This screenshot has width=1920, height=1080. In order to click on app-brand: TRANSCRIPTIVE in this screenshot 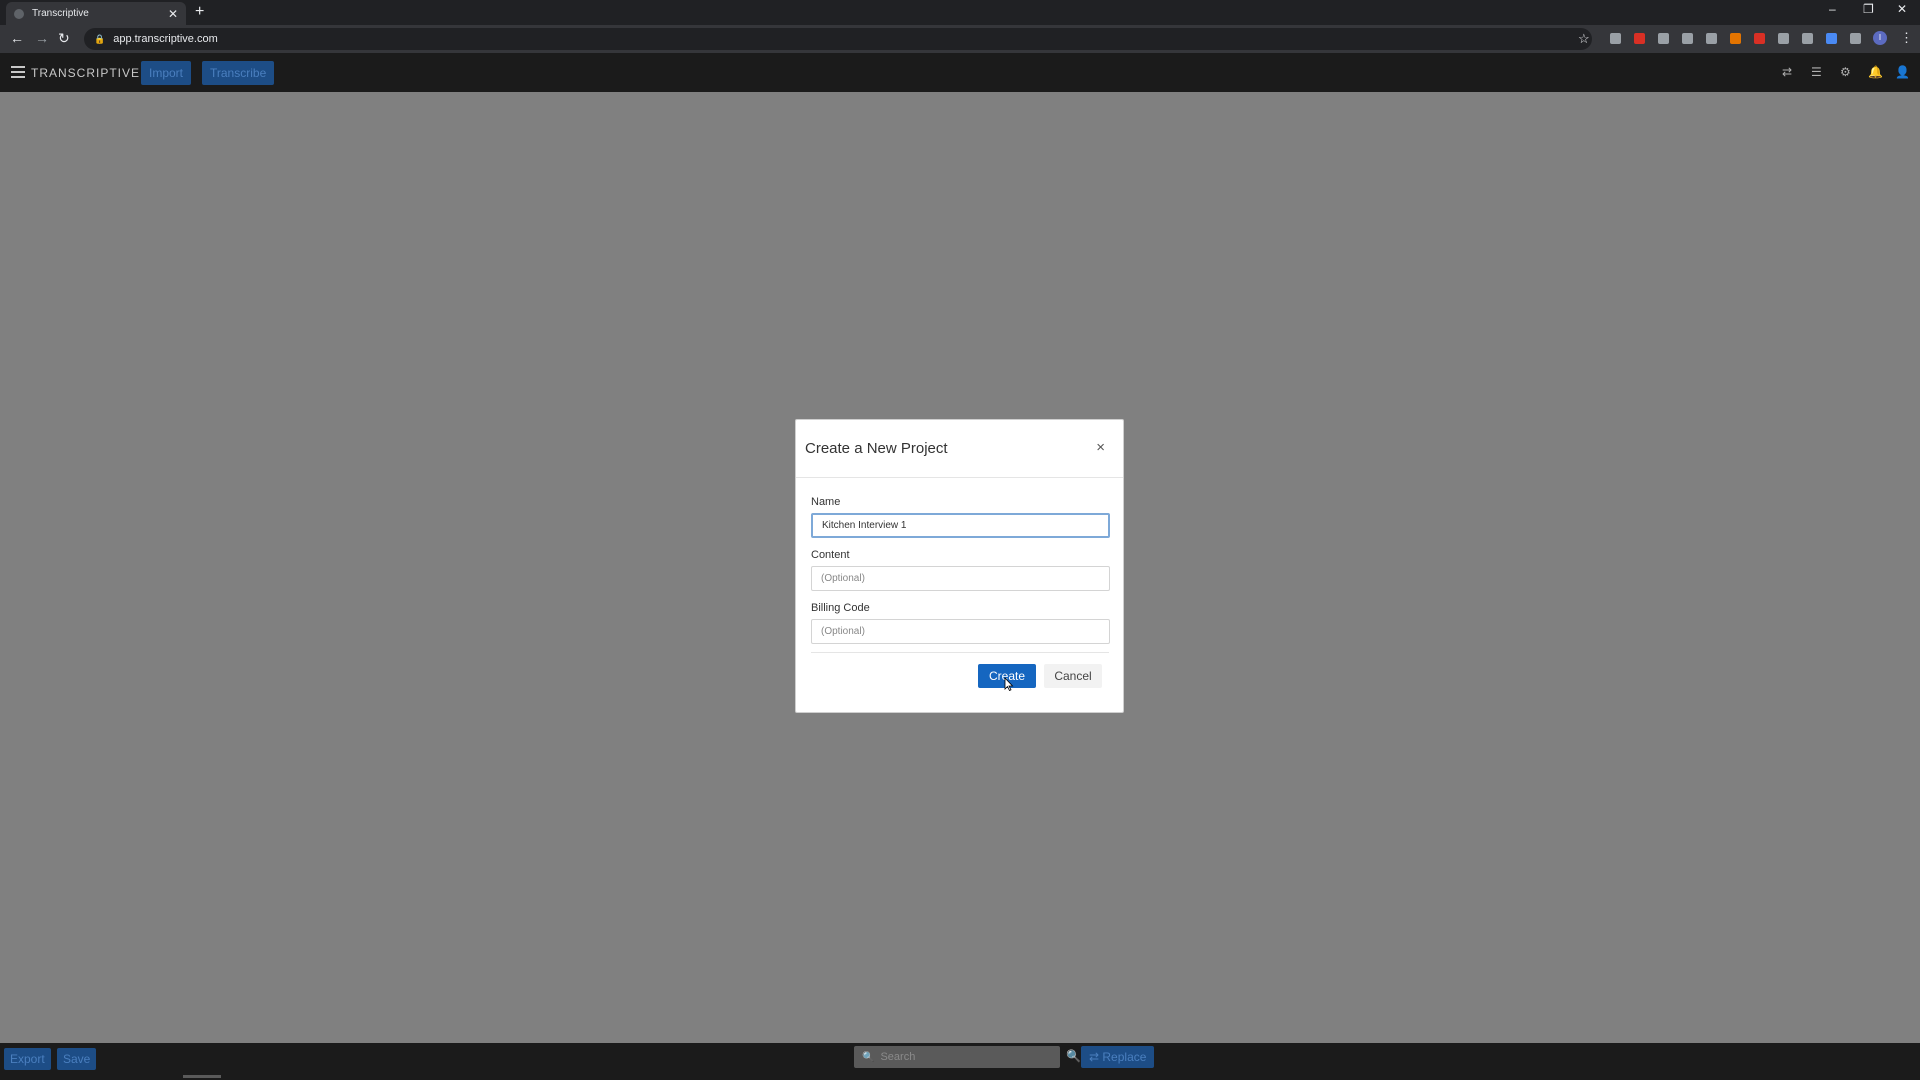, I will do `click(86, 73)`.